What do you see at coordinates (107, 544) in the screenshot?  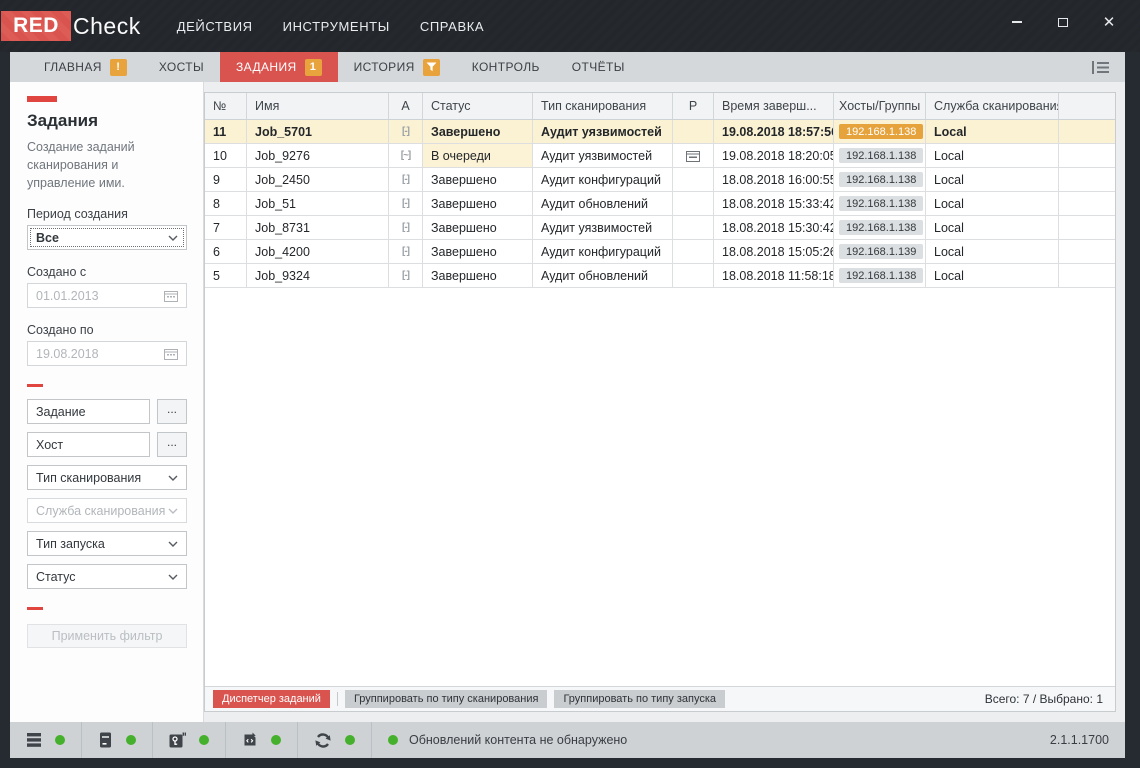 I see `launch-type-select: Тип запуска` at bounding box center [107, 544].